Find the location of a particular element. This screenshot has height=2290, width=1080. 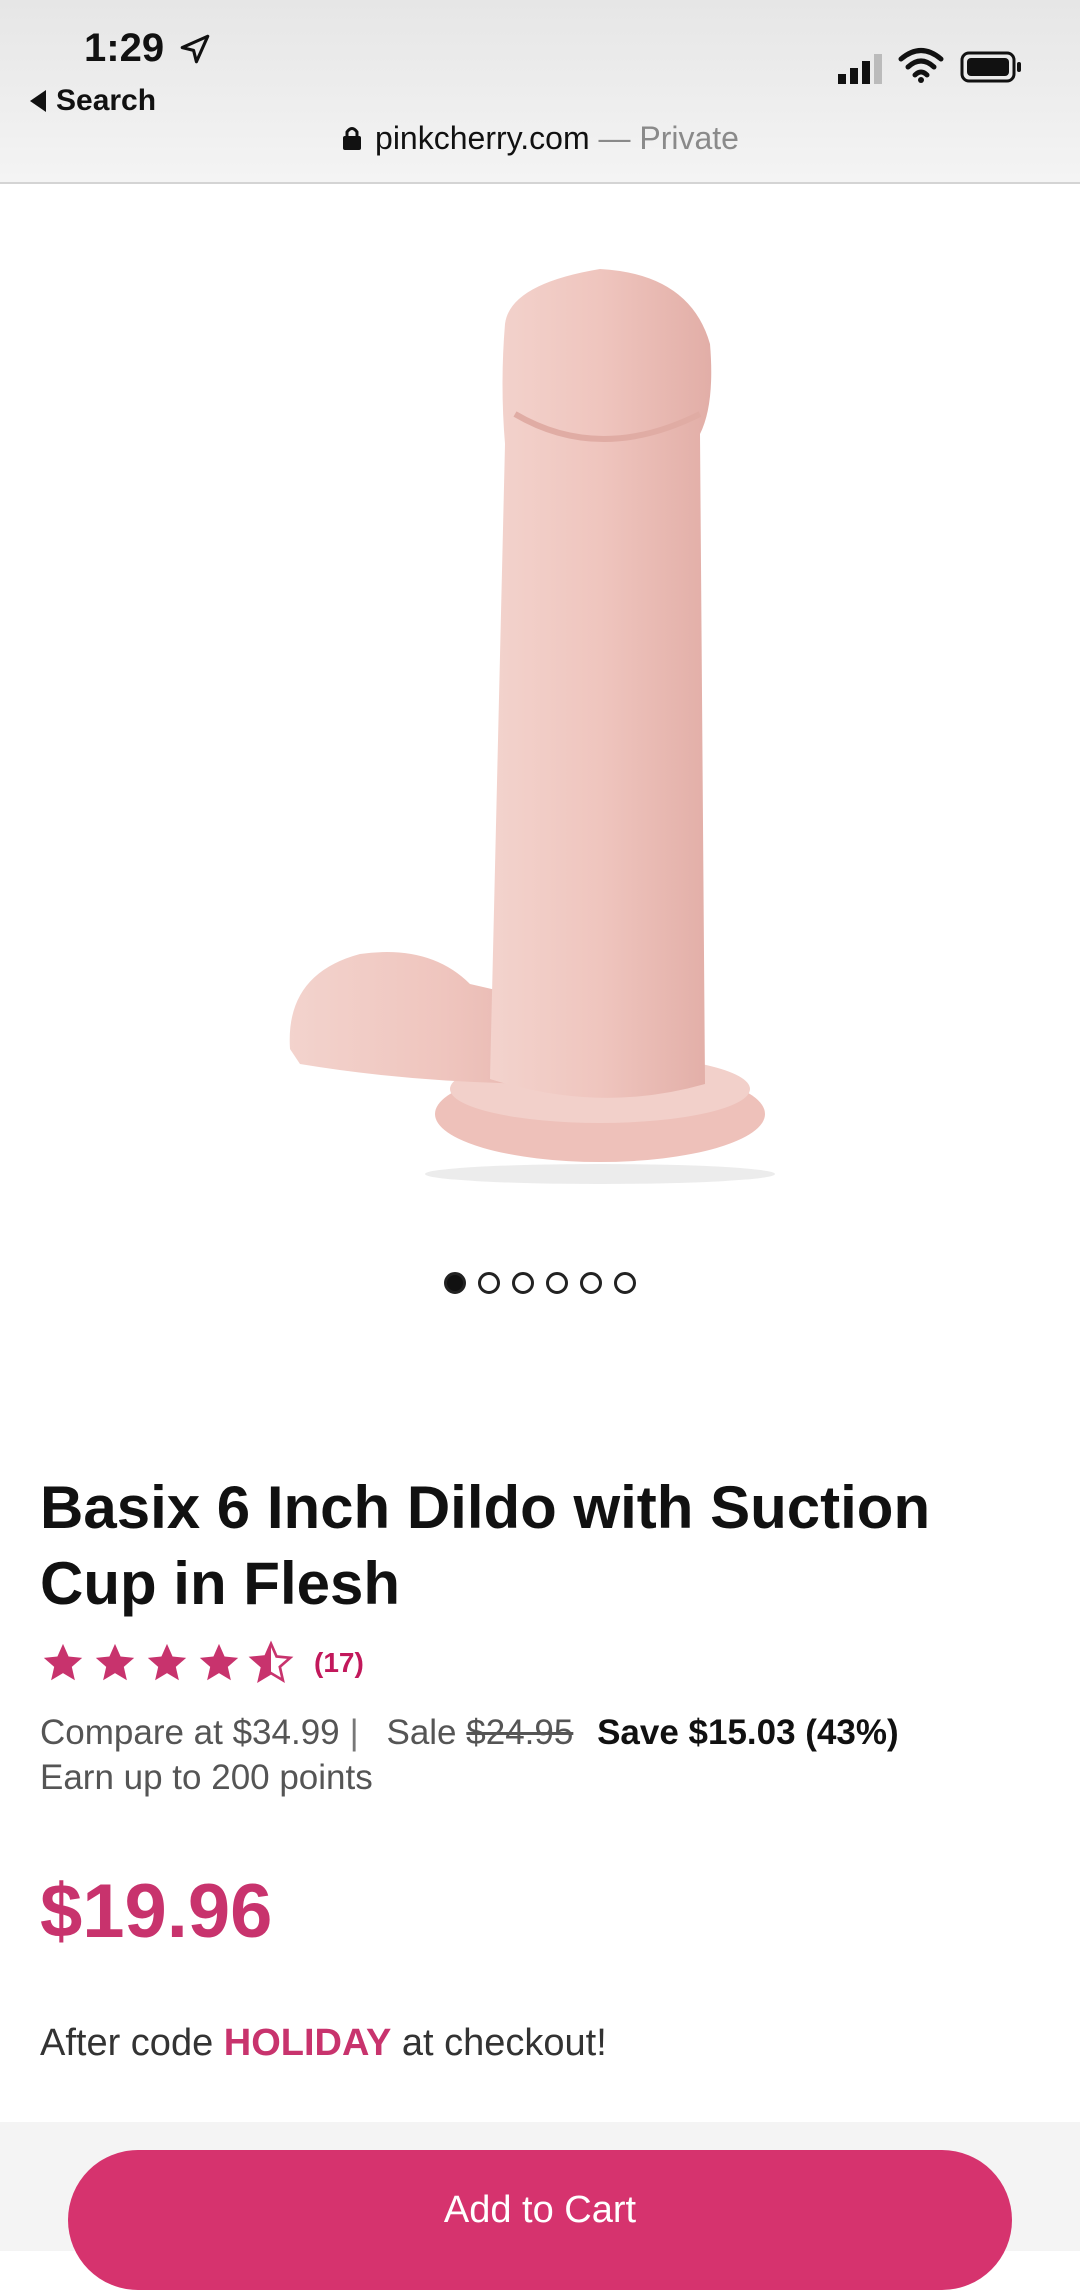

star-half-icon is located at coordinates (271, 1662).